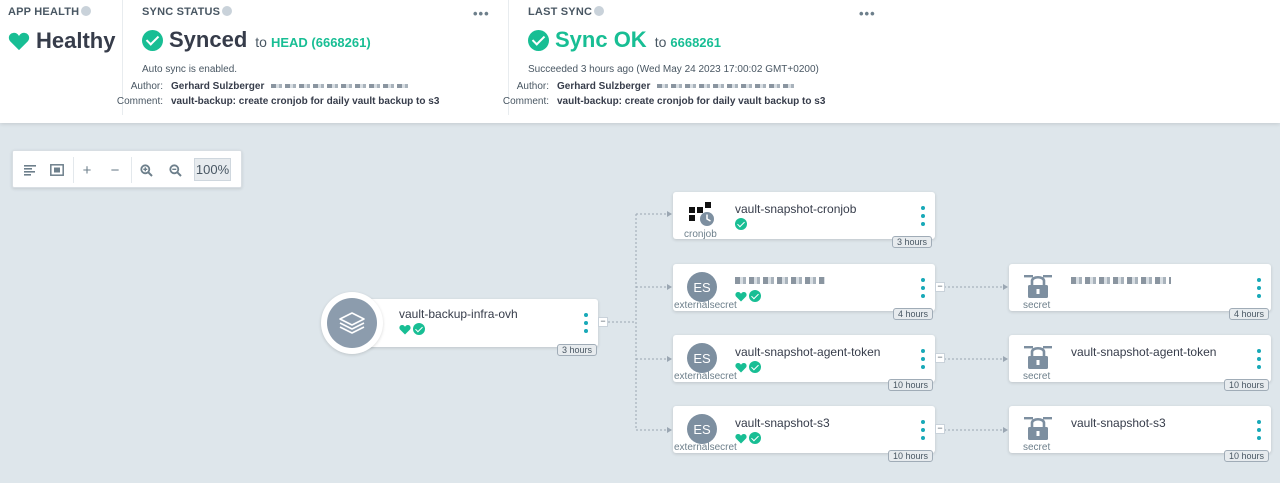 The width and height of the screenshot is (1280, 483). What do you see at coordinates (780, 280) in the screenshot?
I see `es1-name-redacted` at bounding box center [780, 280].